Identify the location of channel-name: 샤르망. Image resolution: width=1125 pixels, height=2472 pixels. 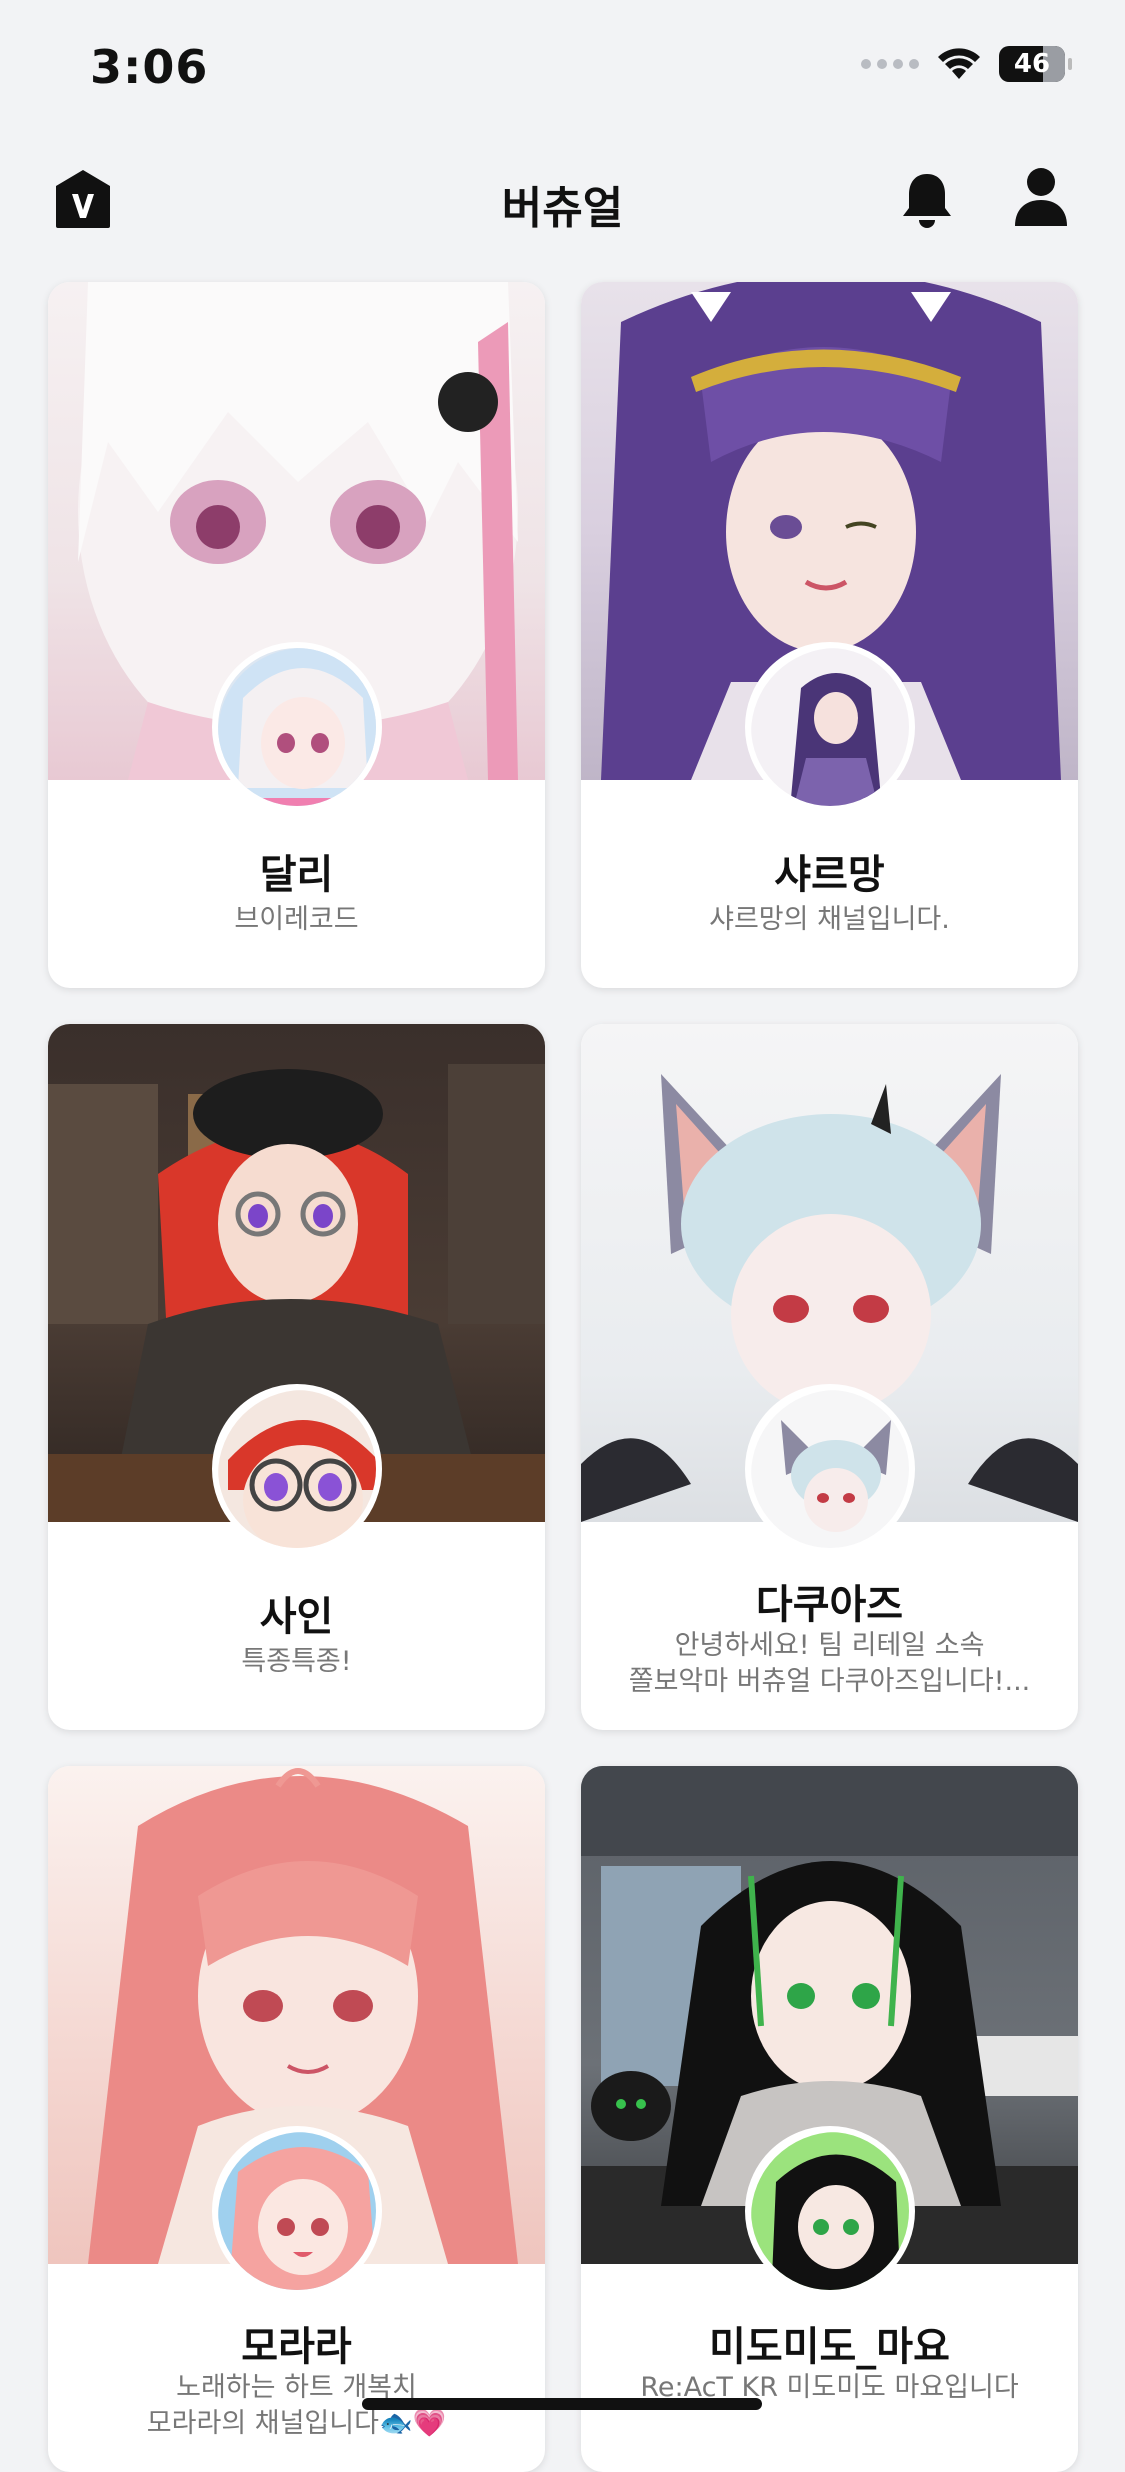
(829, 875).